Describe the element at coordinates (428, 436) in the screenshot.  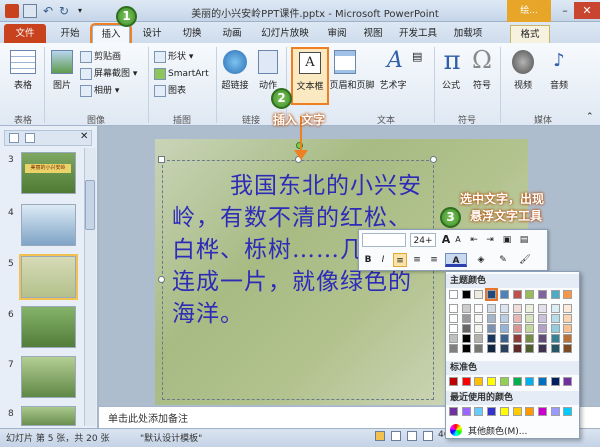
I see `slideshow-view-icon` at that location.